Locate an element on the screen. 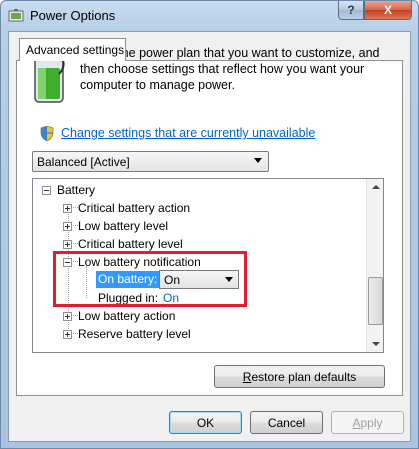  ok-button: OK is located at coordinates (205, 422).